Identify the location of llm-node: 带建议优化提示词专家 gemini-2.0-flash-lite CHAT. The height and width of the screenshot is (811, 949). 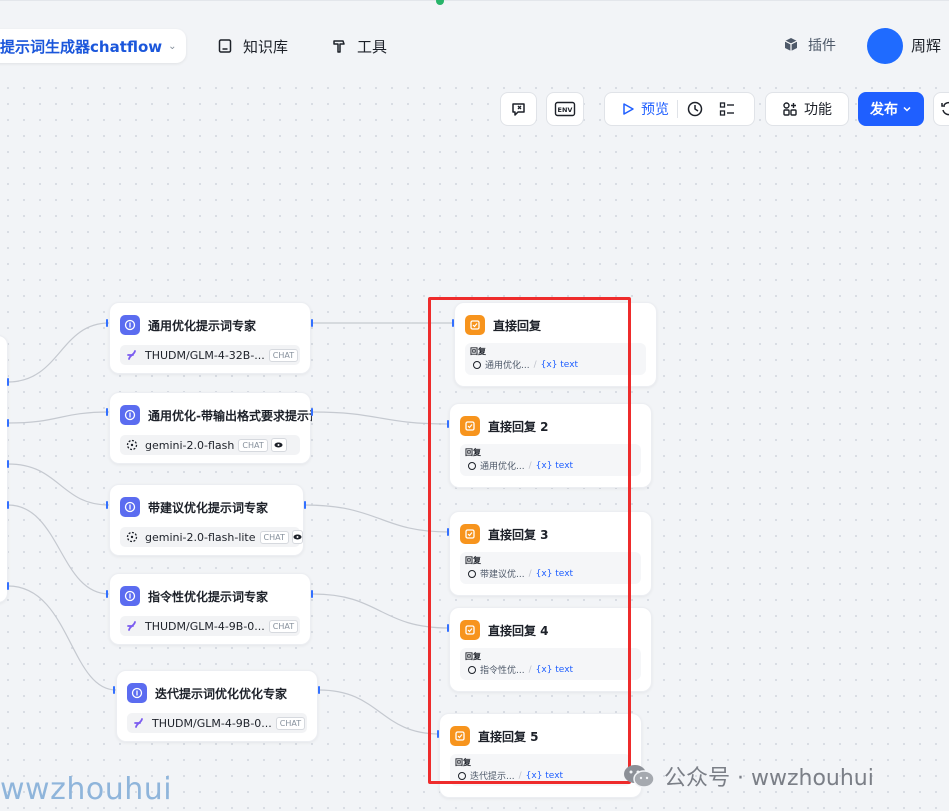
(206, 520).